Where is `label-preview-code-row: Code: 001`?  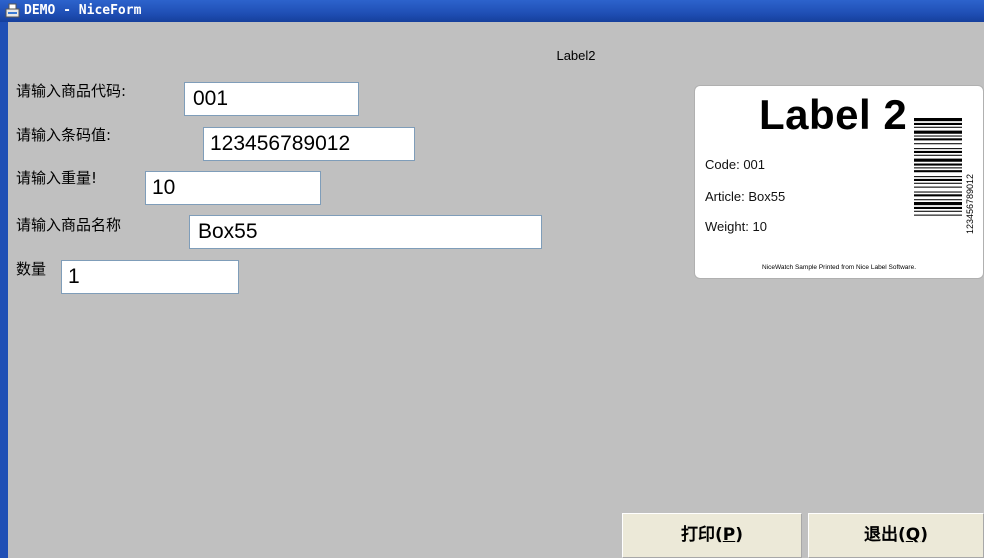
label-preview-code-row: Code: 001 is located at coordinates (735, 164).